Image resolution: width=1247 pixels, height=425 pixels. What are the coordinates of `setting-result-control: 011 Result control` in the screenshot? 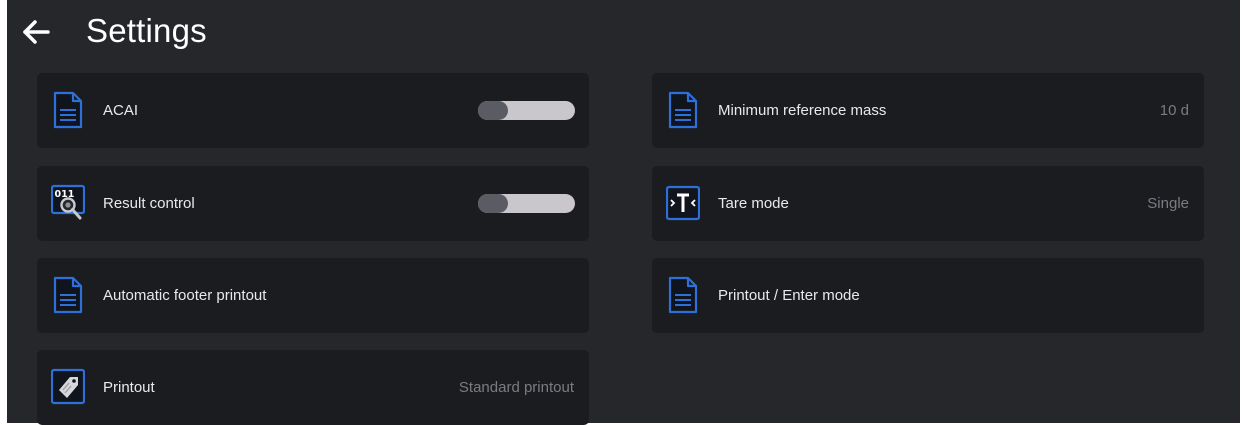 It's located at (313, 203).